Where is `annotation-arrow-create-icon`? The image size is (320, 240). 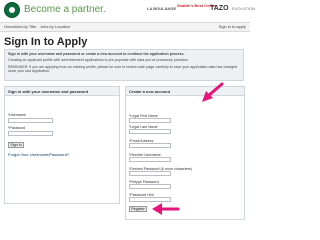 annotation-arrow-create-icon is located at coordinates (213, 92).